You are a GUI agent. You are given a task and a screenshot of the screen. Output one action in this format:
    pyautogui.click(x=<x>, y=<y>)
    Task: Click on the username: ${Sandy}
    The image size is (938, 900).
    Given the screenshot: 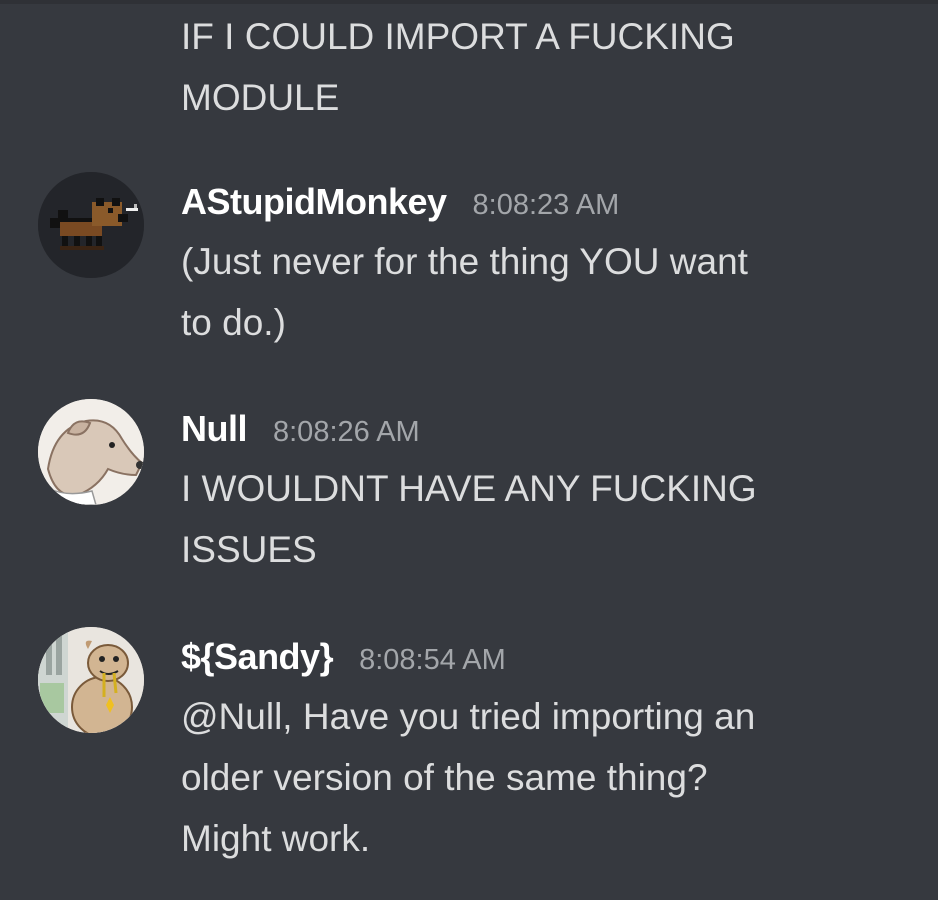 What is the action you would take?
    pyautogui.click(x=257, y=656)
    